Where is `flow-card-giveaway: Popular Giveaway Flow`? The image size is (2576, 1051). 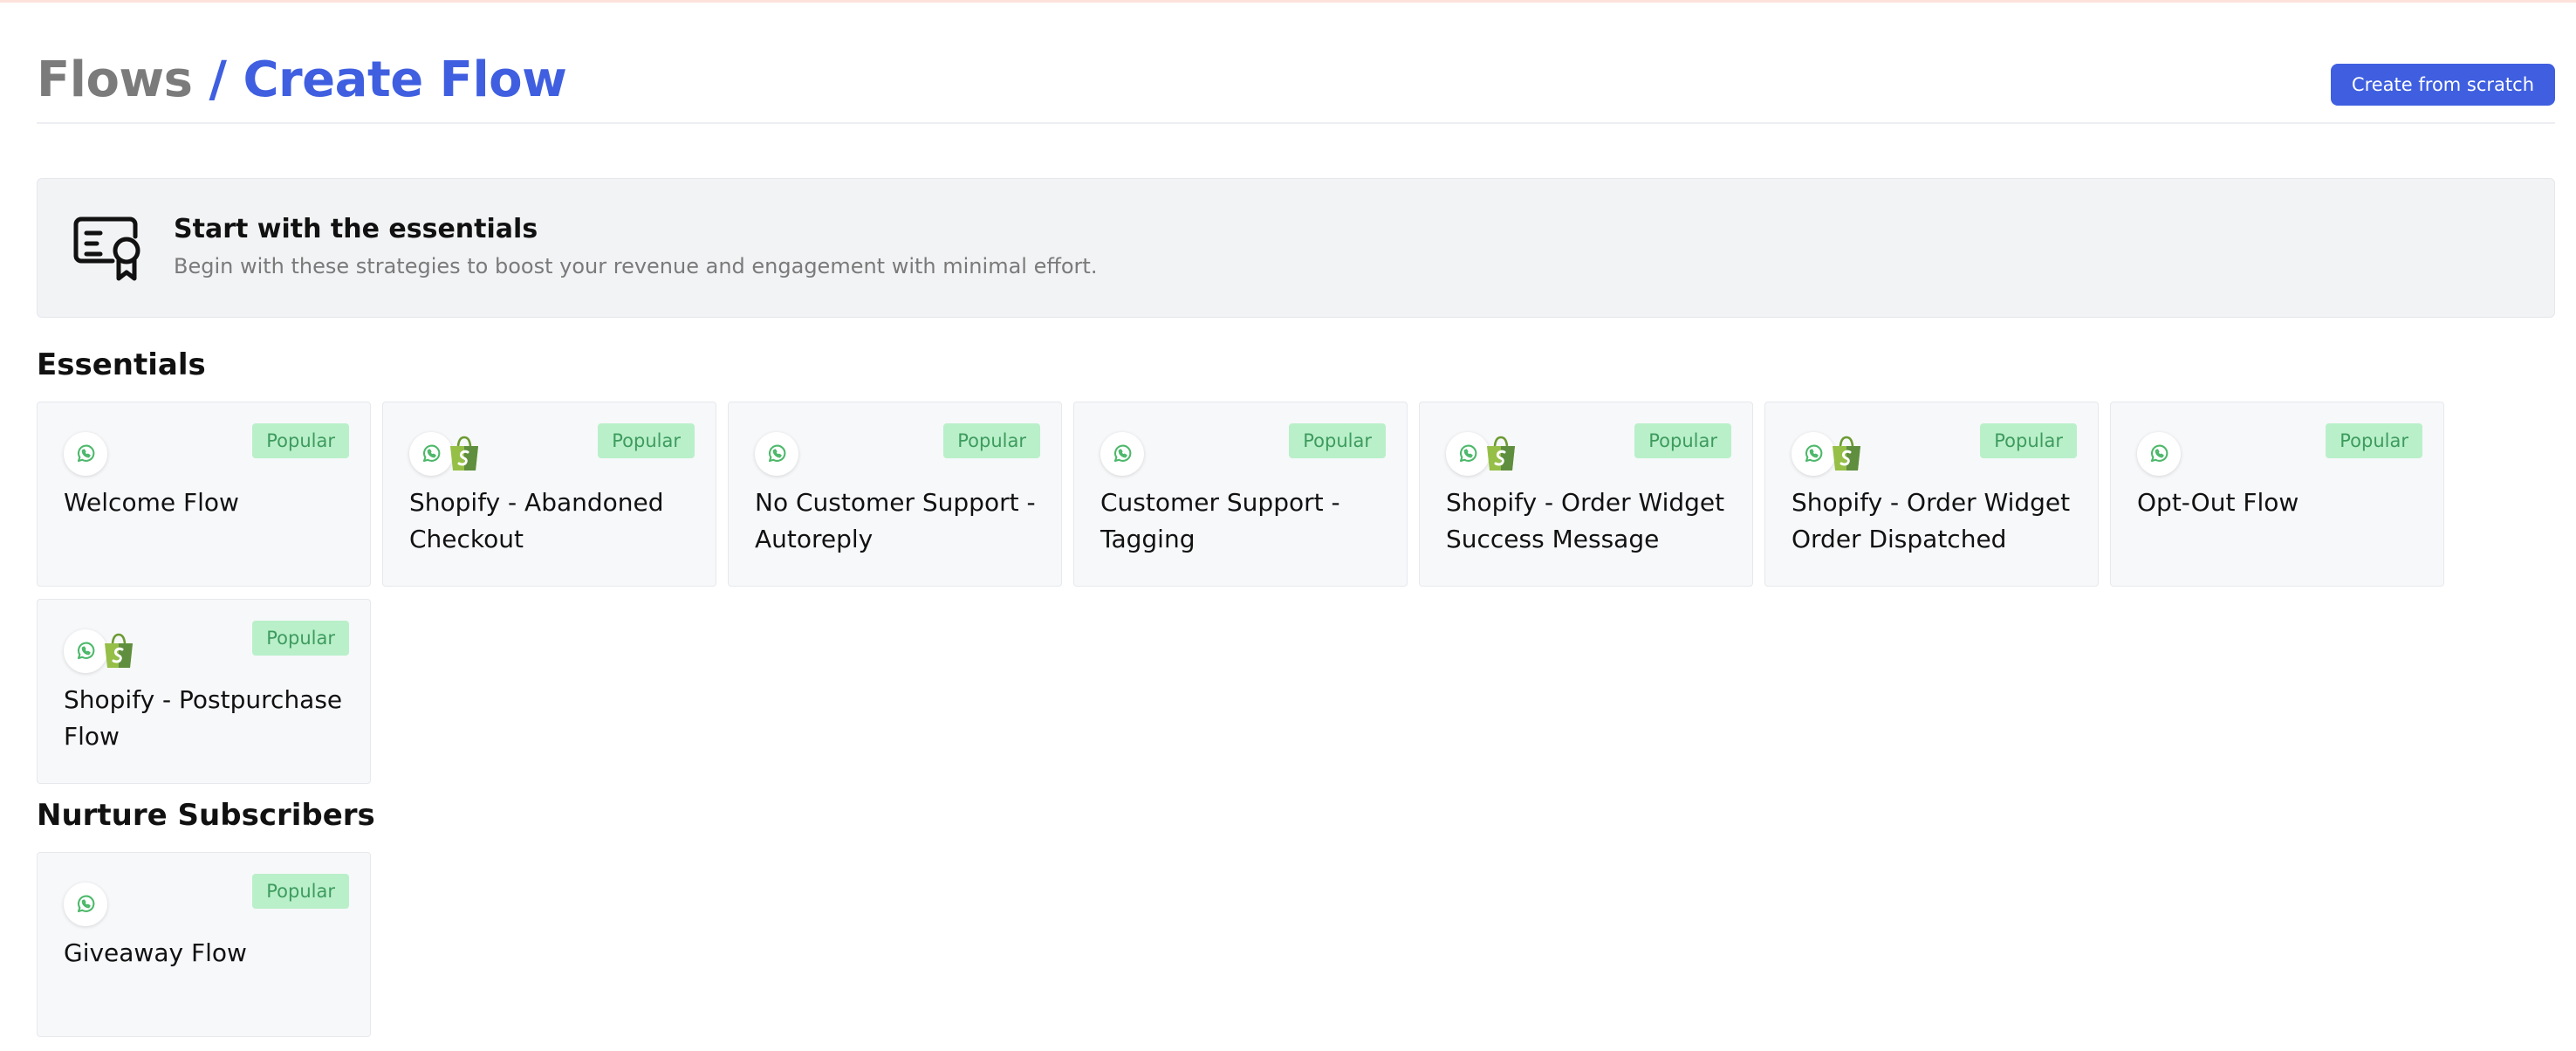
flow-card-giveaway: Popular Giveaway Flow is located at coordinates (204, 945).